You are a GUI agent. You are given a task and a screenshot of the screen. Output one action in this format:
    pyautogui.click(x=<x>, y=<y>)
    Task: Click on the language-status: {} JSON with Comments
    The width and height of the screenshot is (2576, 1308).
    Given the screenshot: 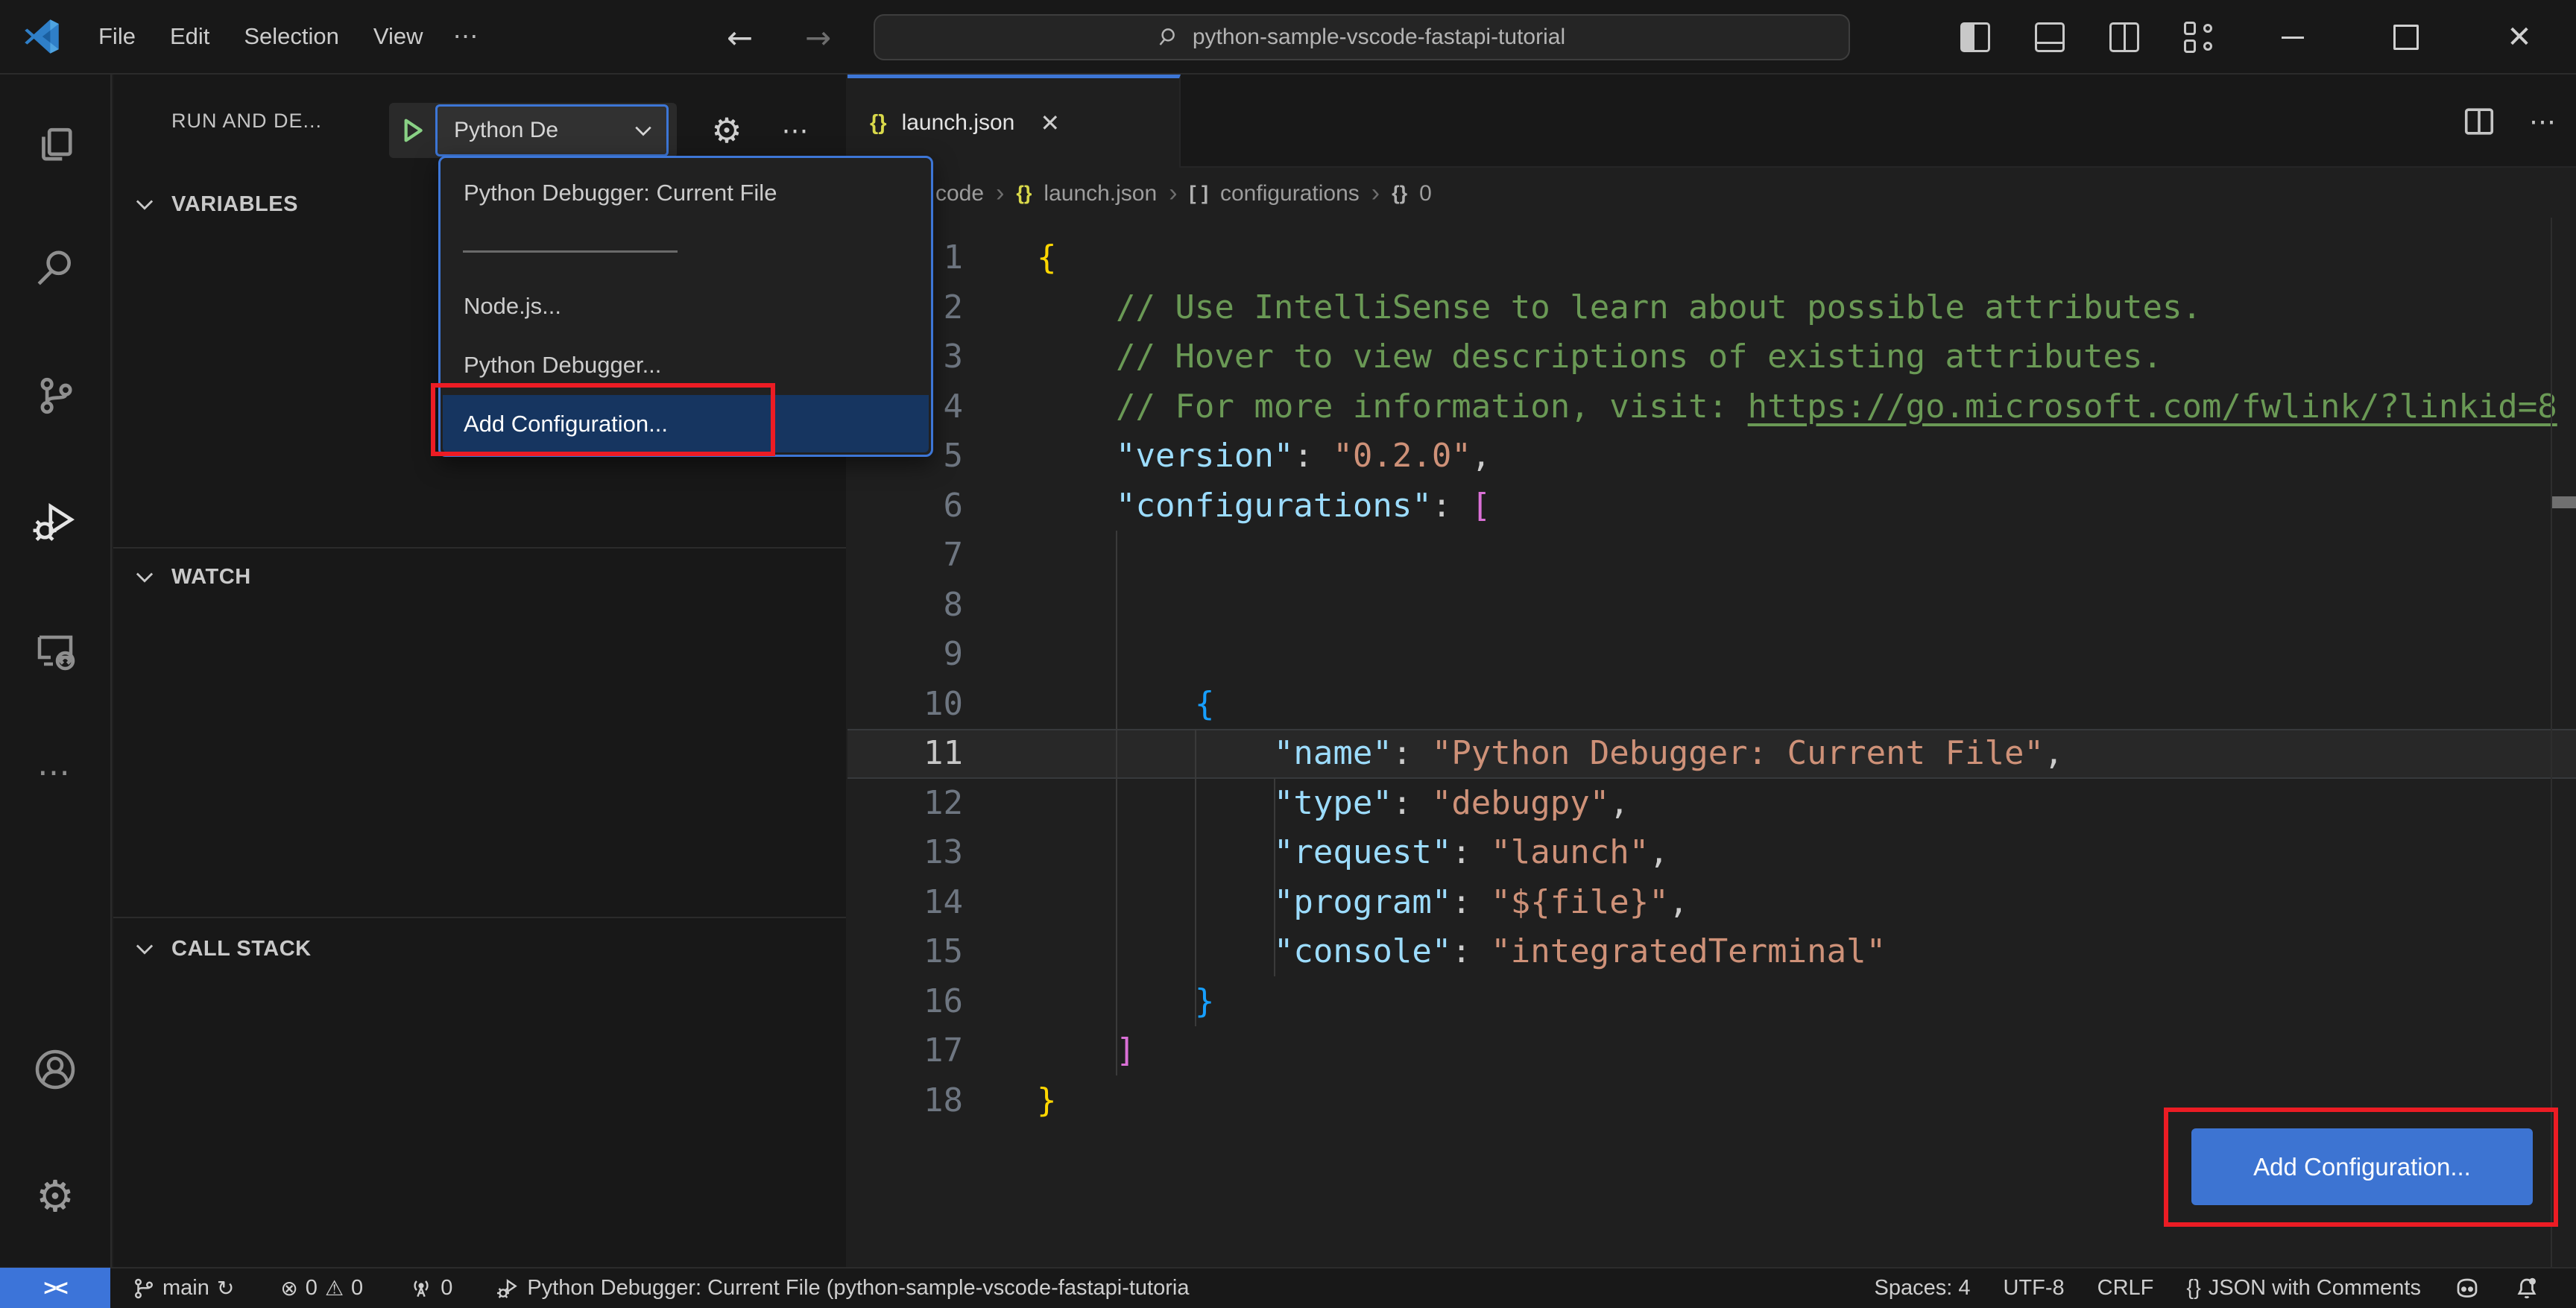 What is the action you would take?
    pyautogui.click(x=2303, y=1288)
    